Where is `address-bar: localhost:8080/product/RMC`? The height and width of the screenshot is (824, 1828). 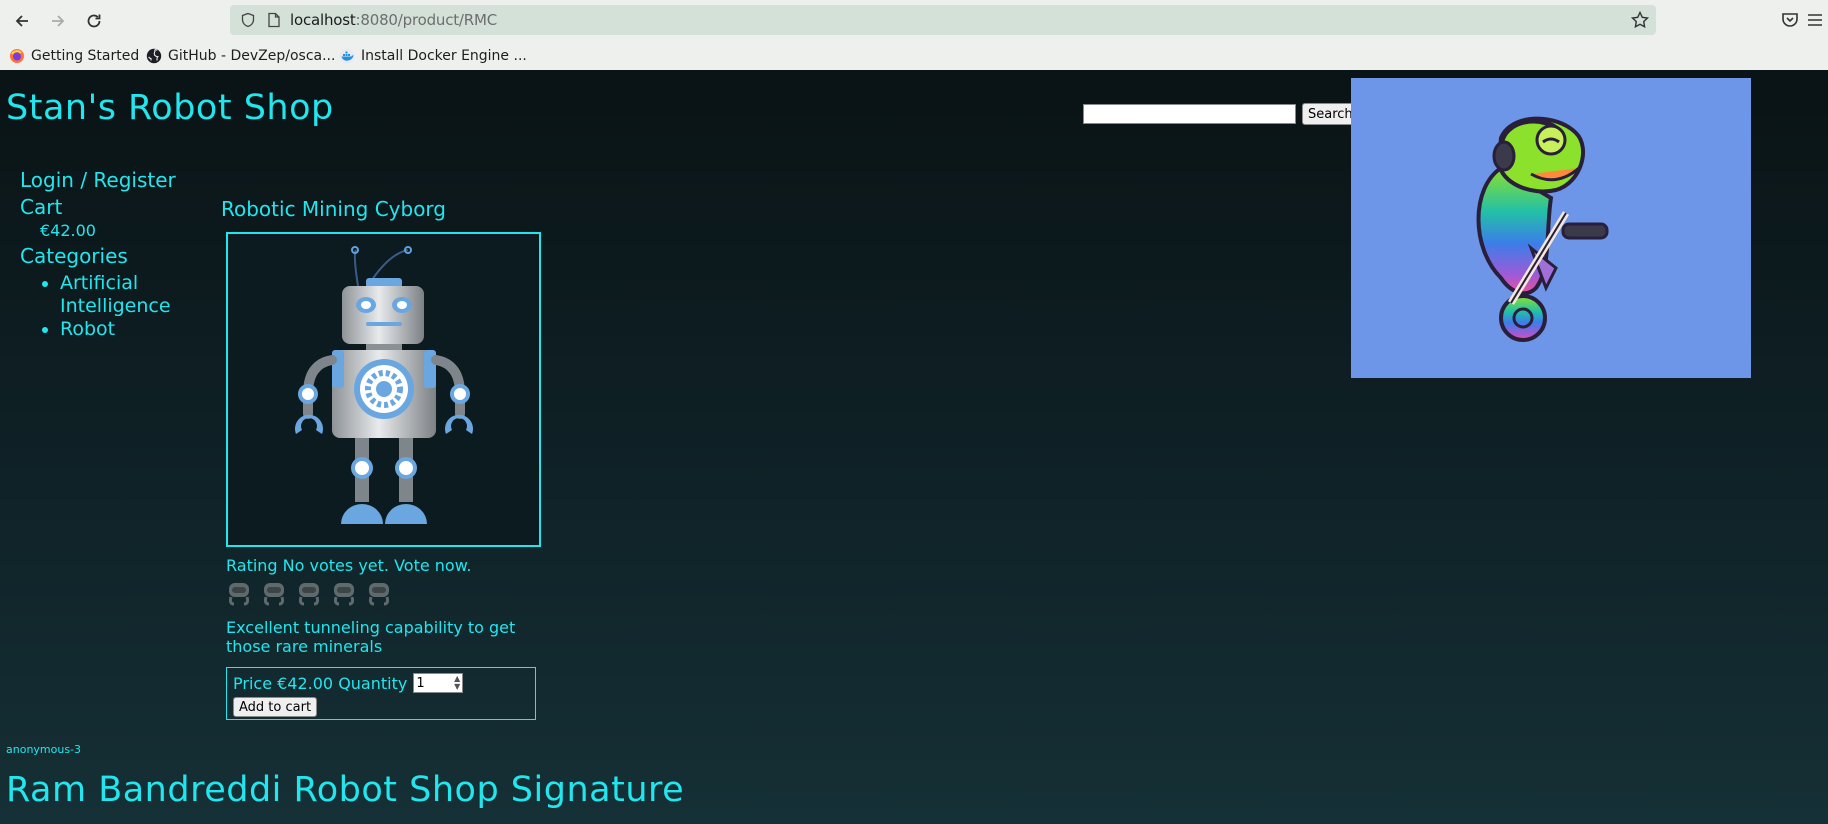
address-bar: localhost:8080/product/RMC is located at coordinates (943, 20).